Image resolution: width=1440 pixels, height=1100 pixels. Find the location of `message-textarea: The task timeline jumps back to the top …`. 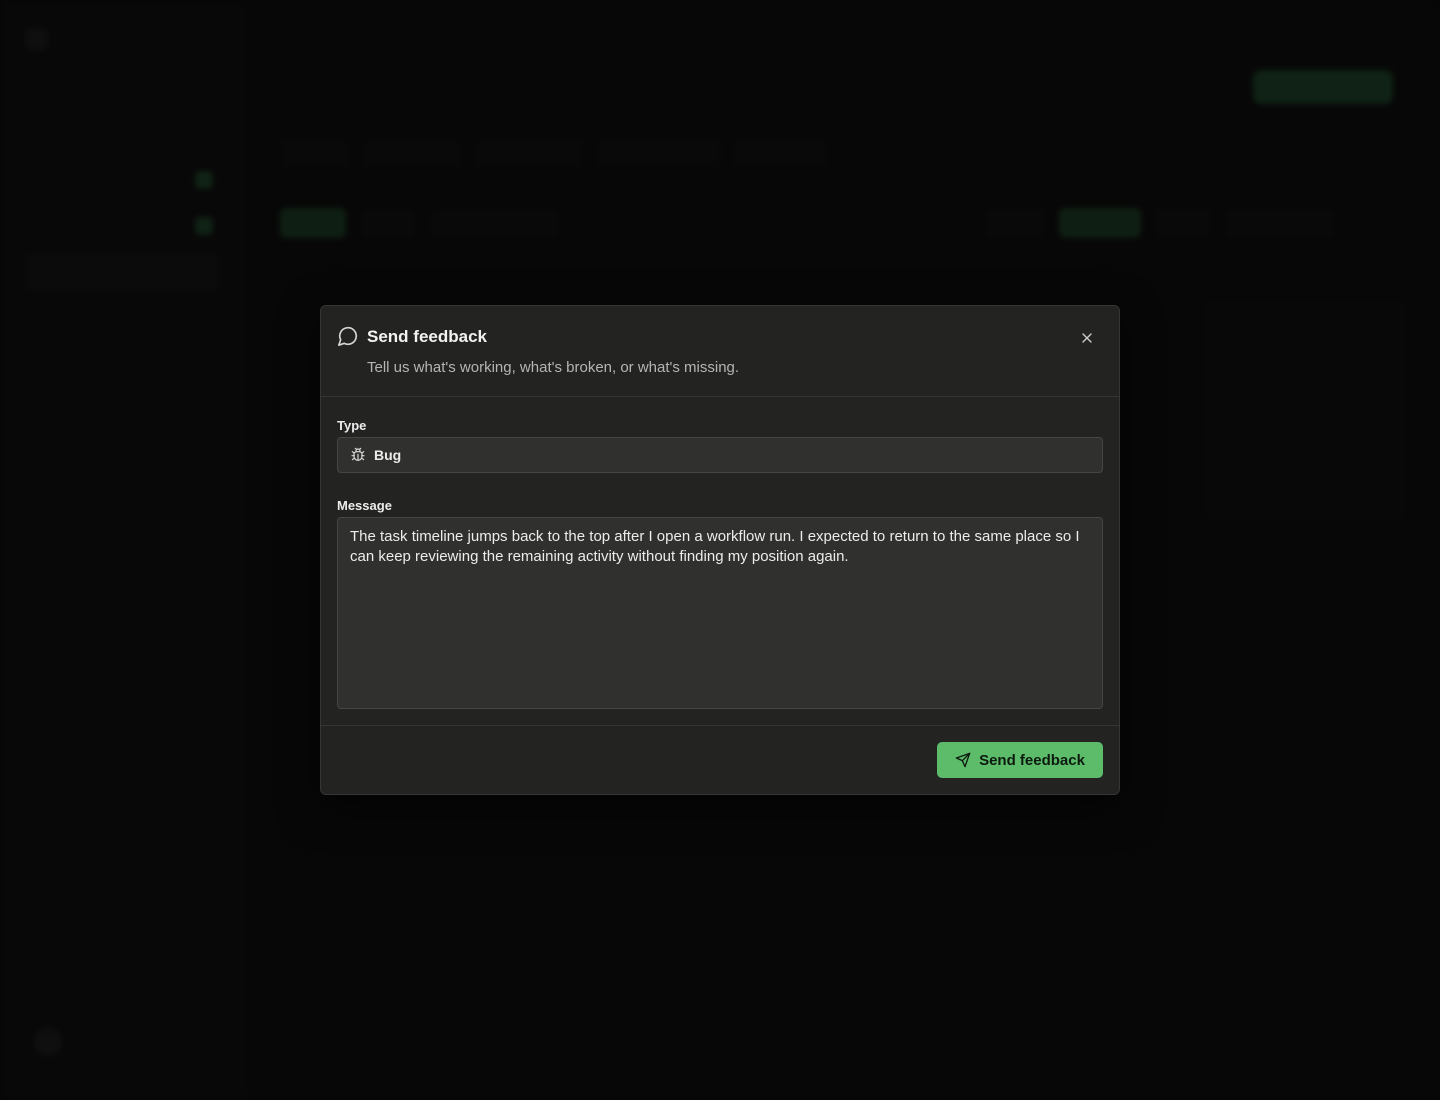

message-textarea: The task timeline jumps back to the top … is located at coordinates (720, 613).